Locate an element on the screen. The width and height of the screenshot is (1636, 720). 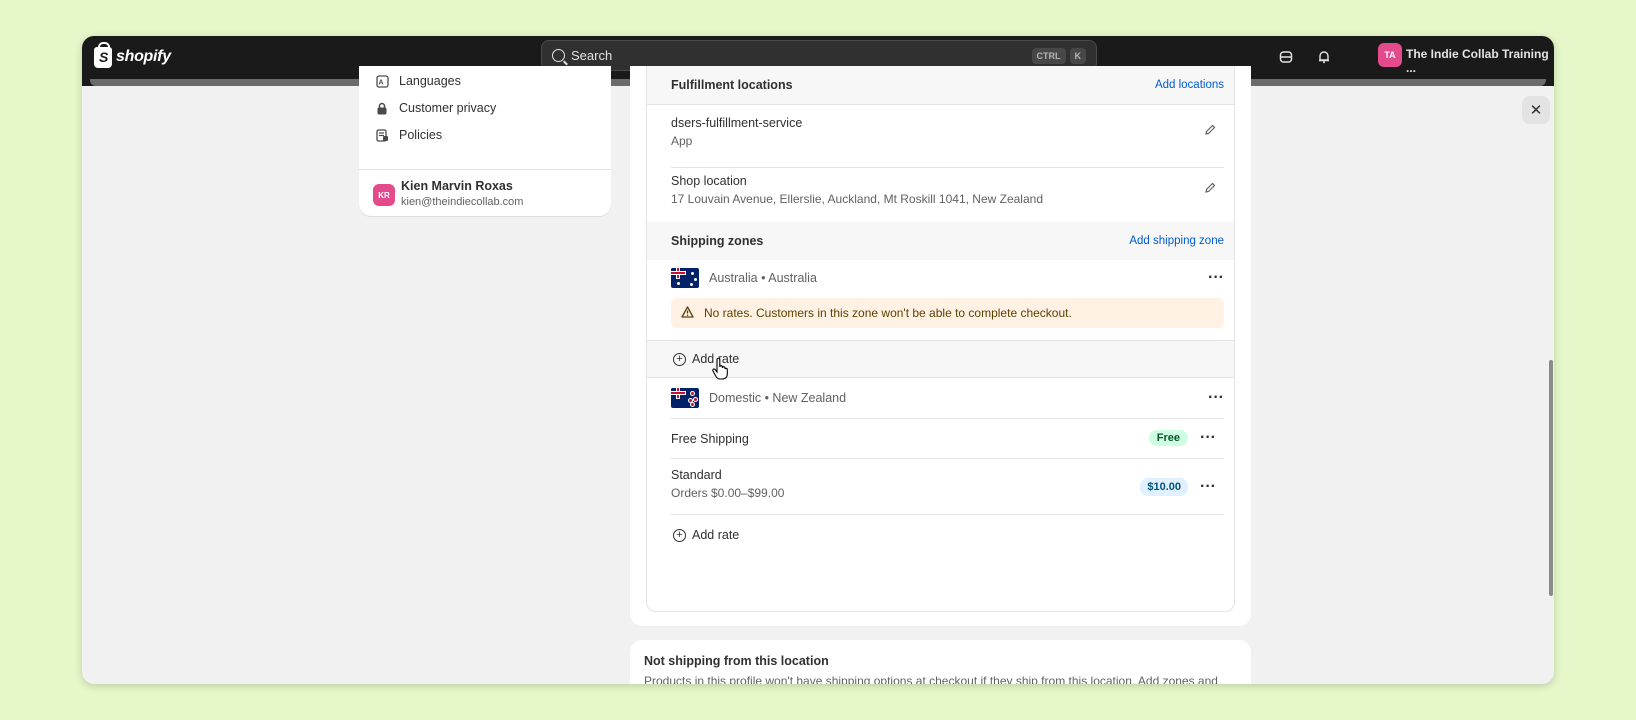
shopify-logo: shopify is located at coordinates (132, 55).